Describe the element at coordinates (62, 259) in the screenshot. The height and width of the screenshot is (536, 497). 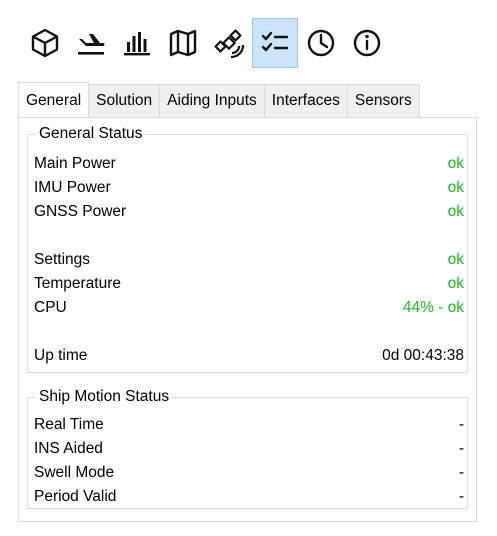
I see `status-label: Settings` at that location.